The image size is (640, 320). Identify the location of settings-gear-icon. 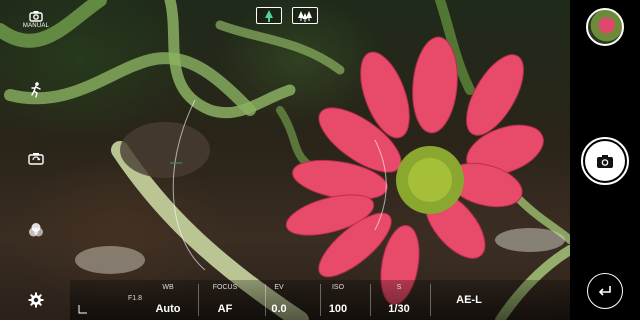
(36, 300).